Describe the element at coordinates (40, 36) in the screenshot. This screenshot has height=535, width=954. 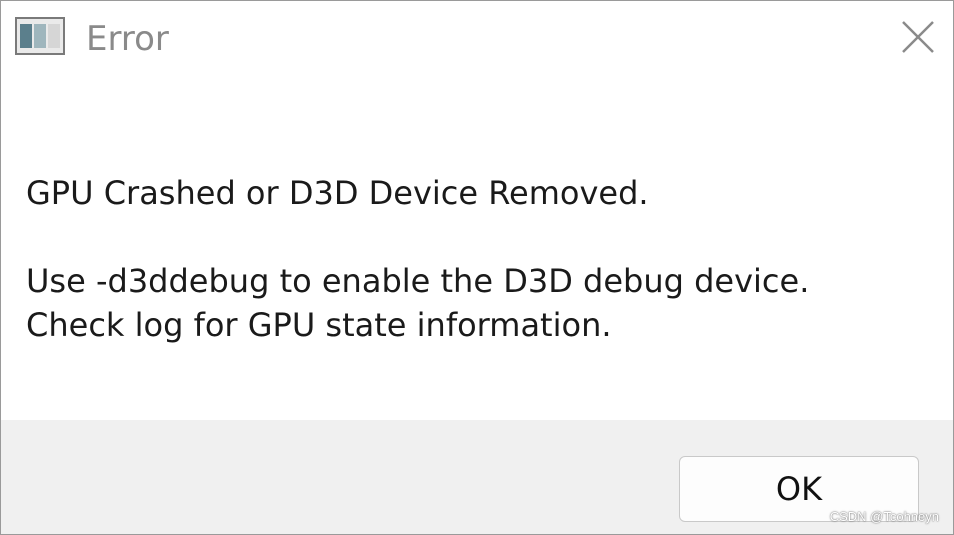
I see `app-window-icon` at that location.